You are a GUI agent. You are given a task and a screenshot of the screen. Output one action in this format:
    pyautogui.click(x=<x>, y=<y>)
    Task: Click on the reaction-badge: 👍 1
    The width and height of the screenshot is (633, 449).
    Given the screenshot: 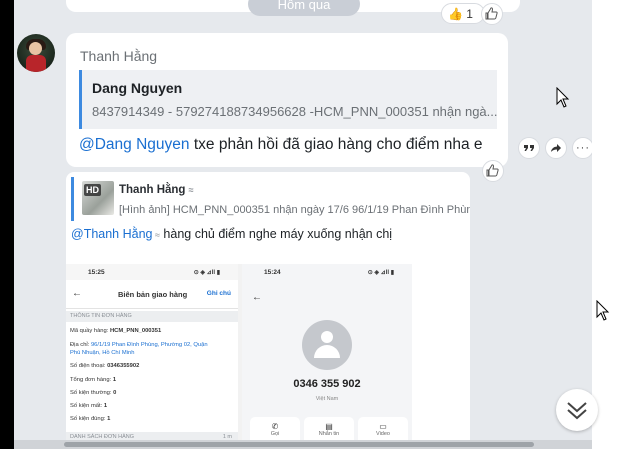 What is the action you would take?
    pyautogui.click(x=463, y=13)
    